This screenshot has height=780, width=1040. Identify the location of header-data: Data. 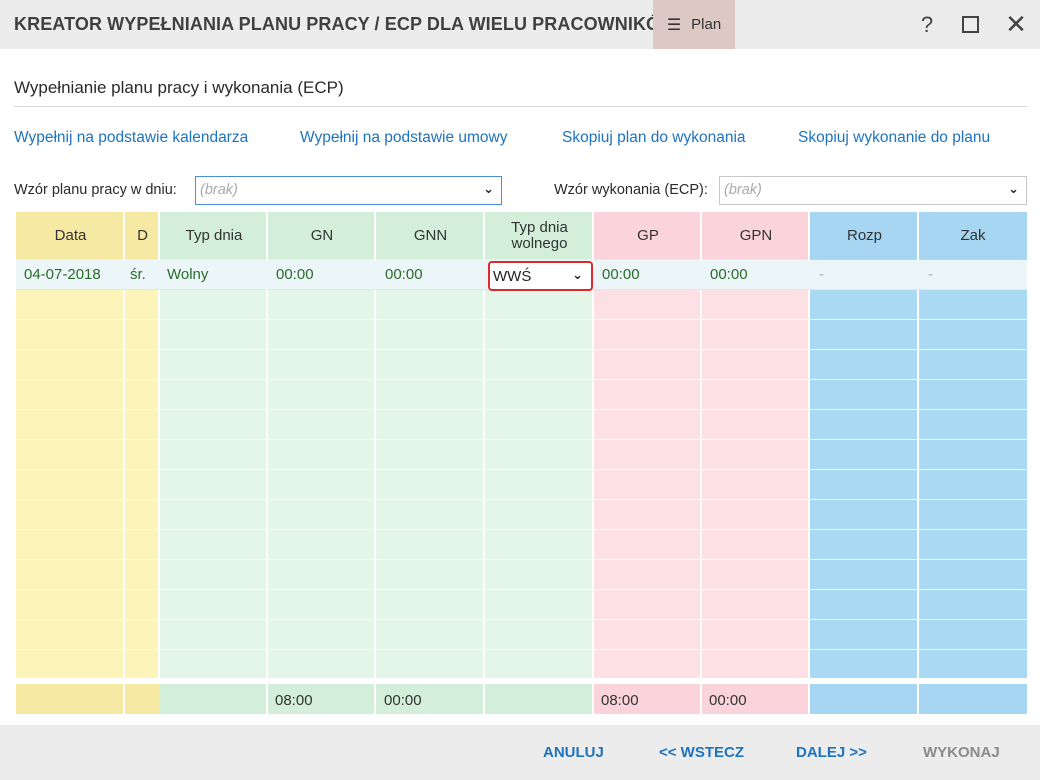
(70, 235).